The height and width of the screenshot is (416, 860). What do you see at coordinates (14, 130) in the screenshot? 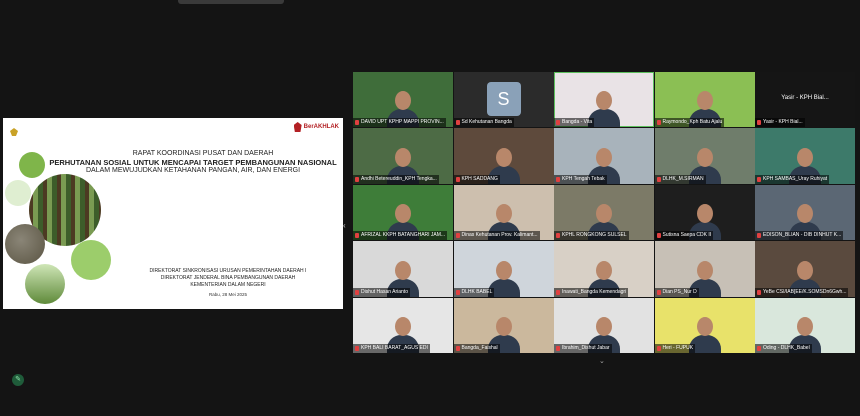
I see `garuda-emblem-icon` at bounding box center [14, 130].